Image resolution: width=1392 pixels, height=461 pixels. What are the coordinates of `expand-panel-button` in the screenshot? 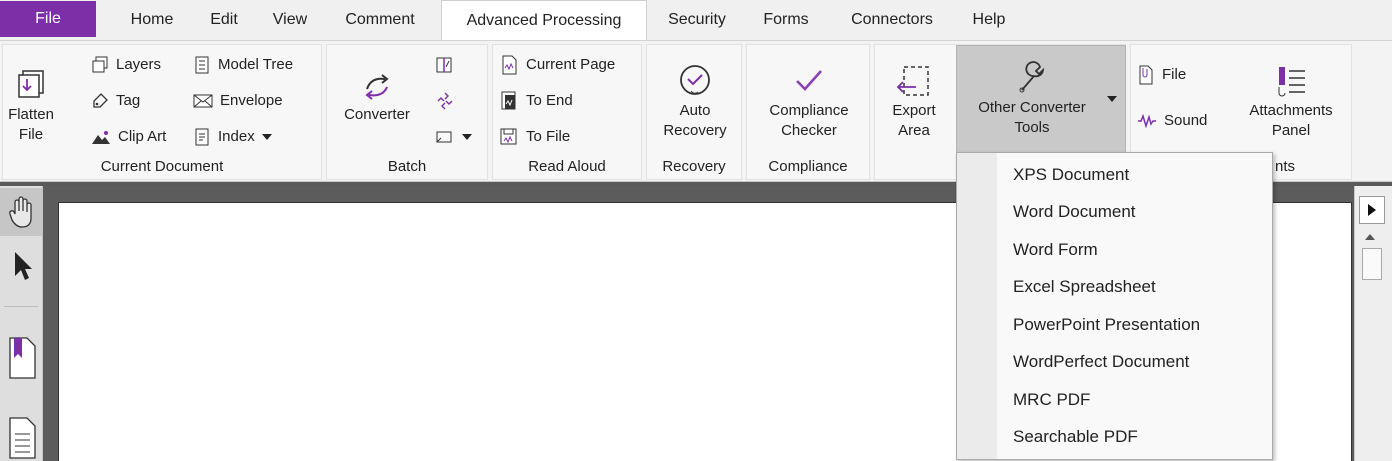 It's located at (1372, 210).